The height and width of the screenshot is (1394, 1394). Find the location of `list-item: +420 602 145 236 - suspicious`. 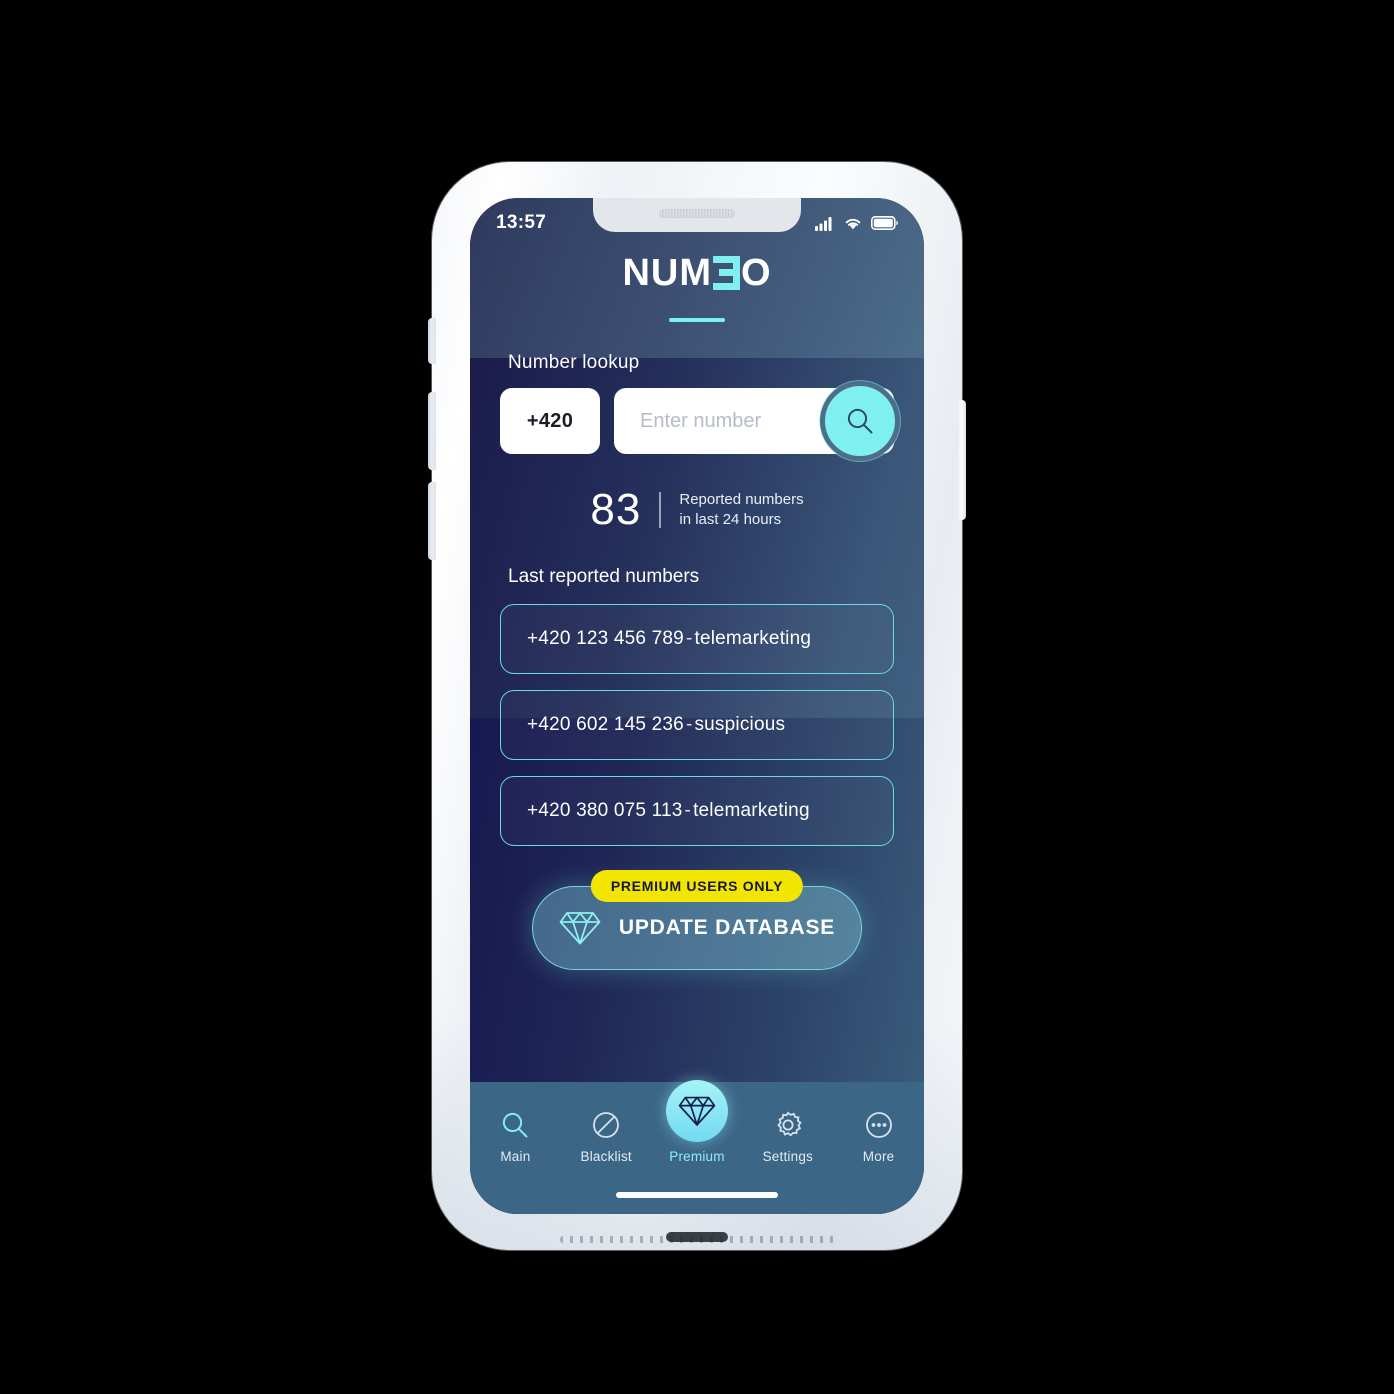

list-item: +420 602 145 236 - suspicious is located at coordinates (697, 725).